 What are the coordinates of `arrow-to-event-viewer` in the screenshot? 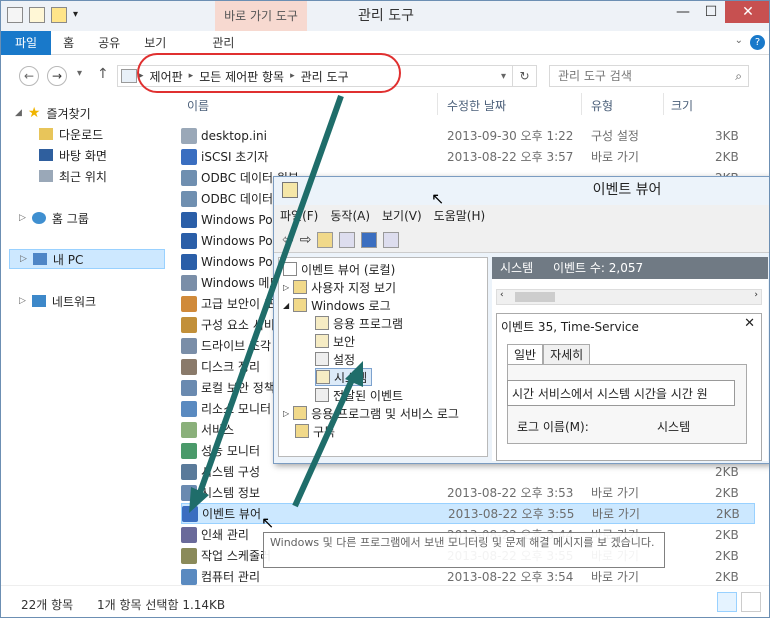 It's located at (269, 298).